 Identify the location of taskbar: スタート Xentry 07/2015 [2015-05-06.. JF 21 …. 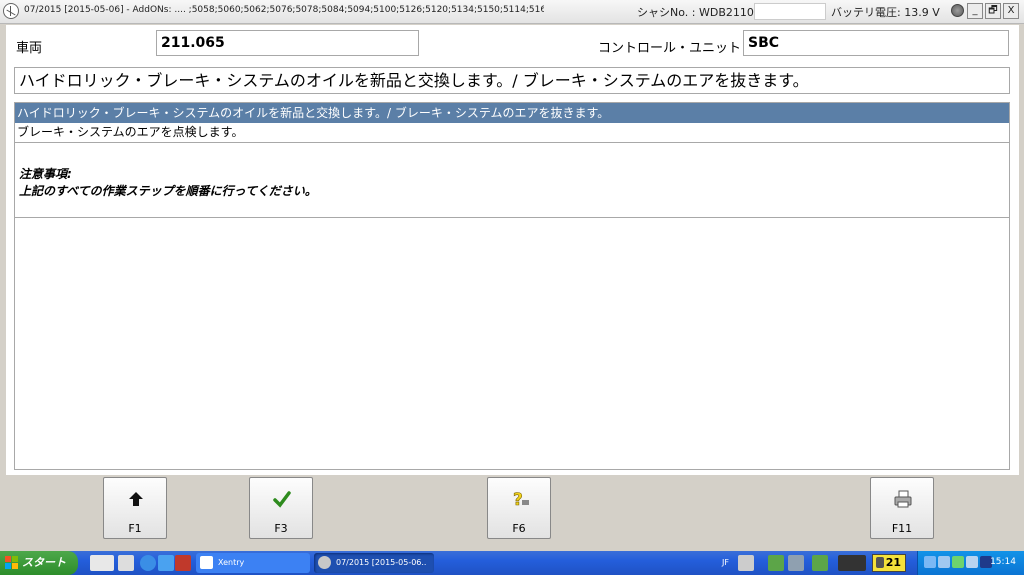
(512, 563).